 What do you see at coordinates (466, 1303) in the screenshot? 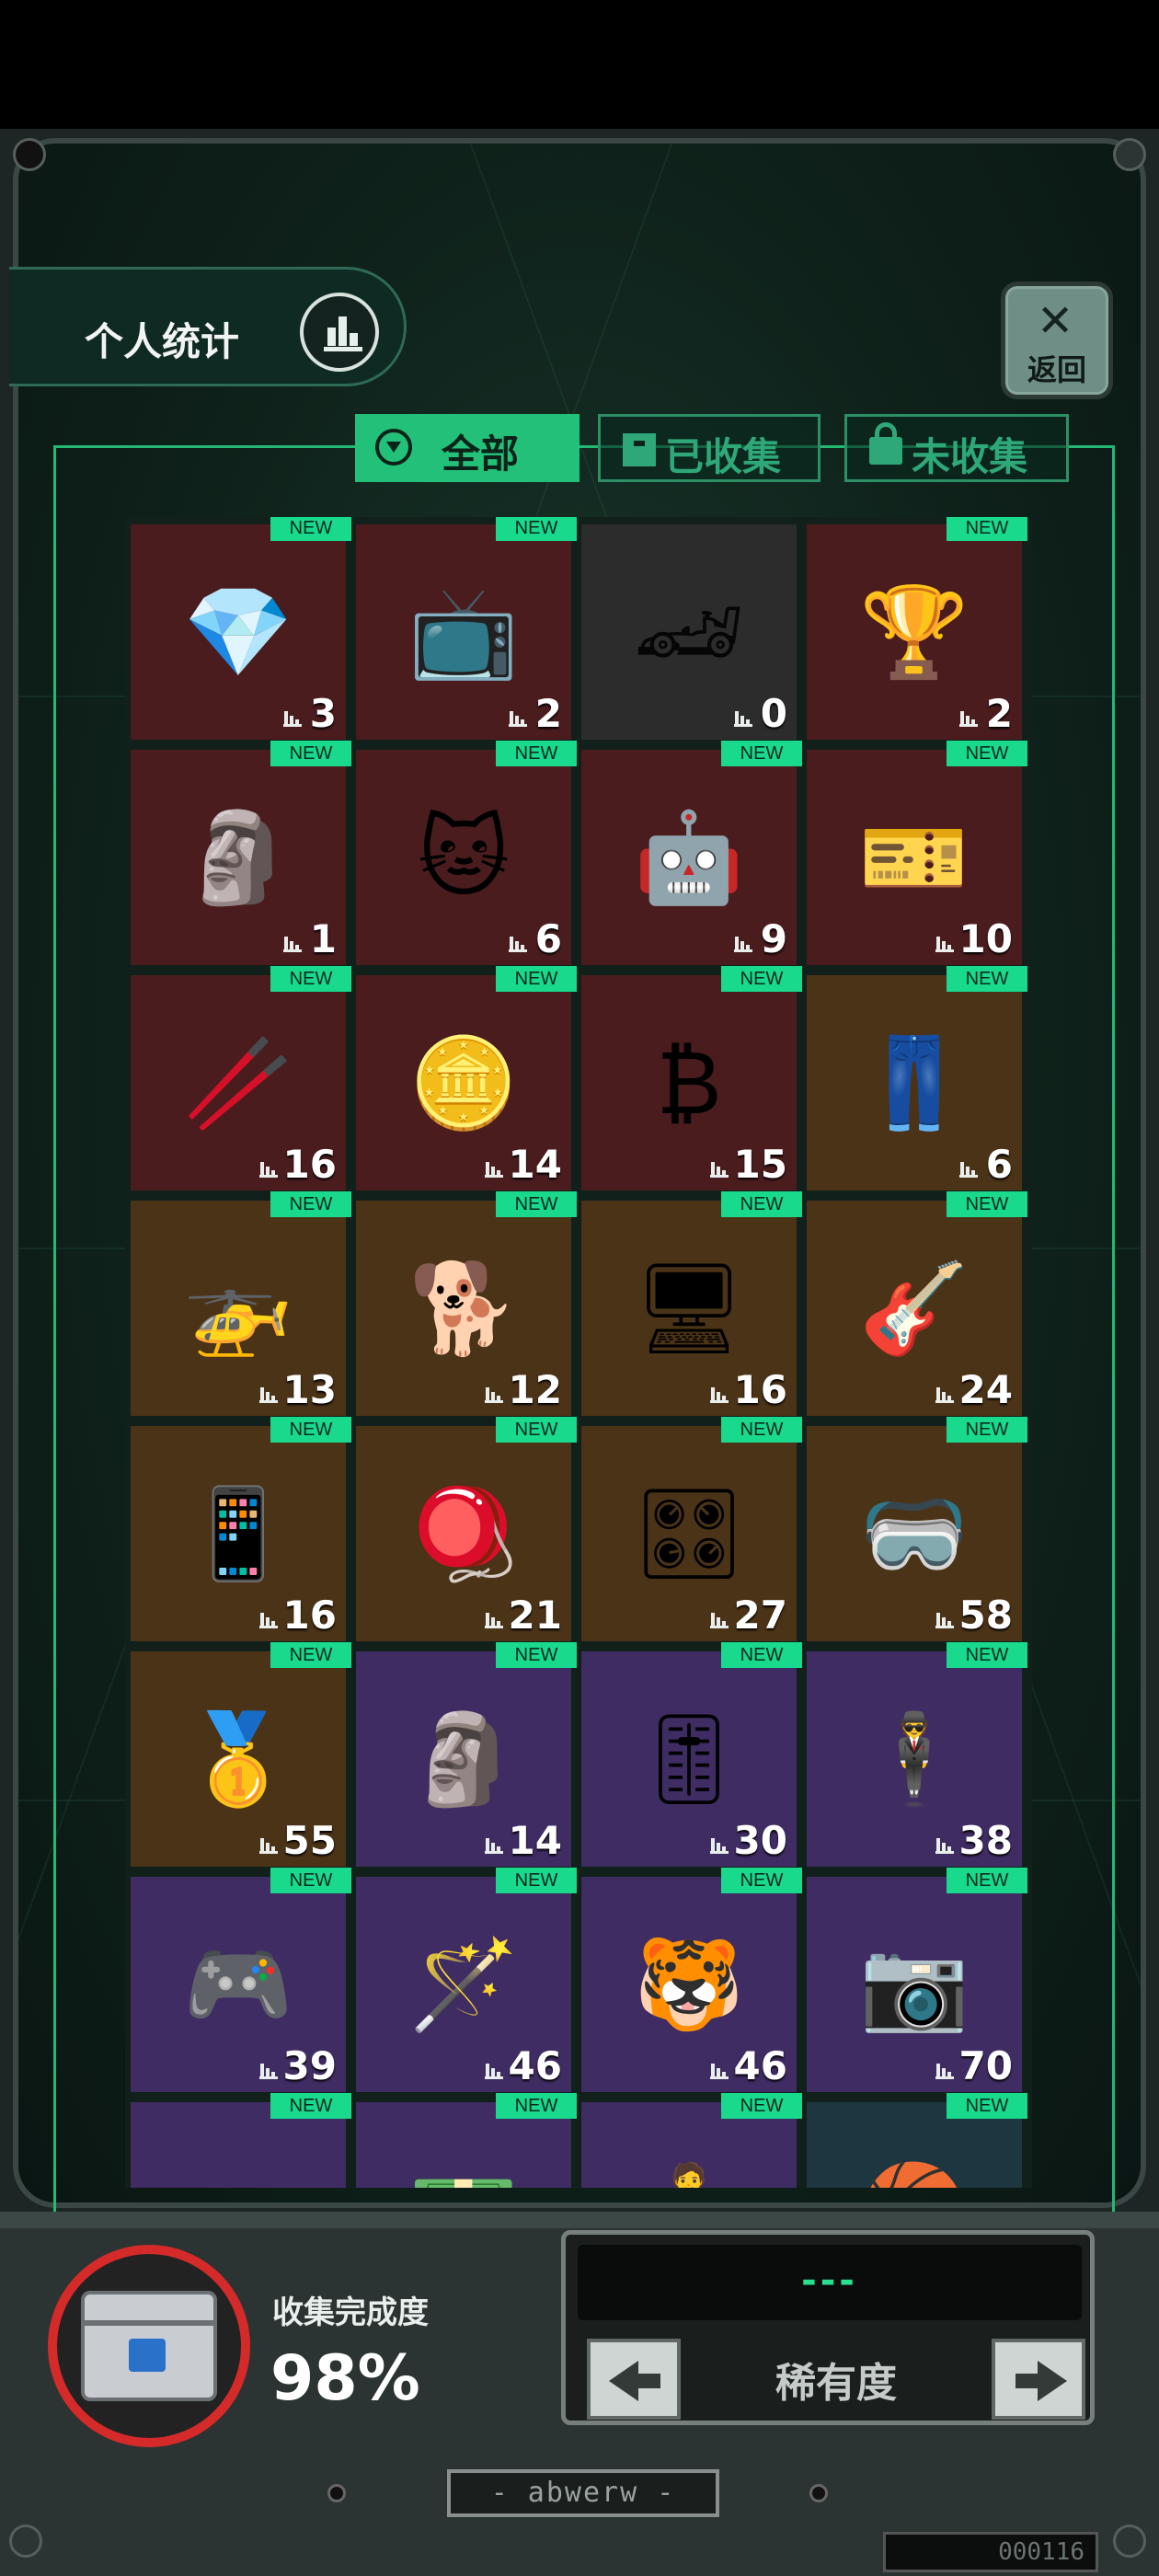
I see `collection-item: 🐕 NEW 12` at bounding box center [466, 1303].